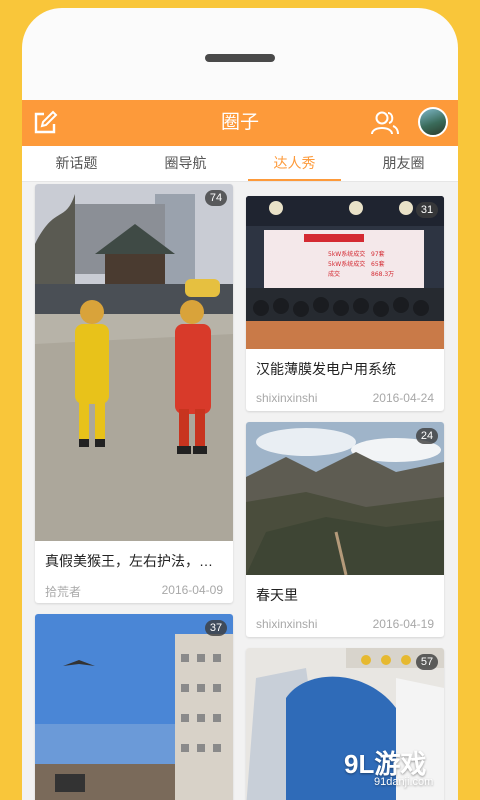 This screenshot has width=480, height=800. I want to click on photo-count-badge: 37, so click(216, 628).